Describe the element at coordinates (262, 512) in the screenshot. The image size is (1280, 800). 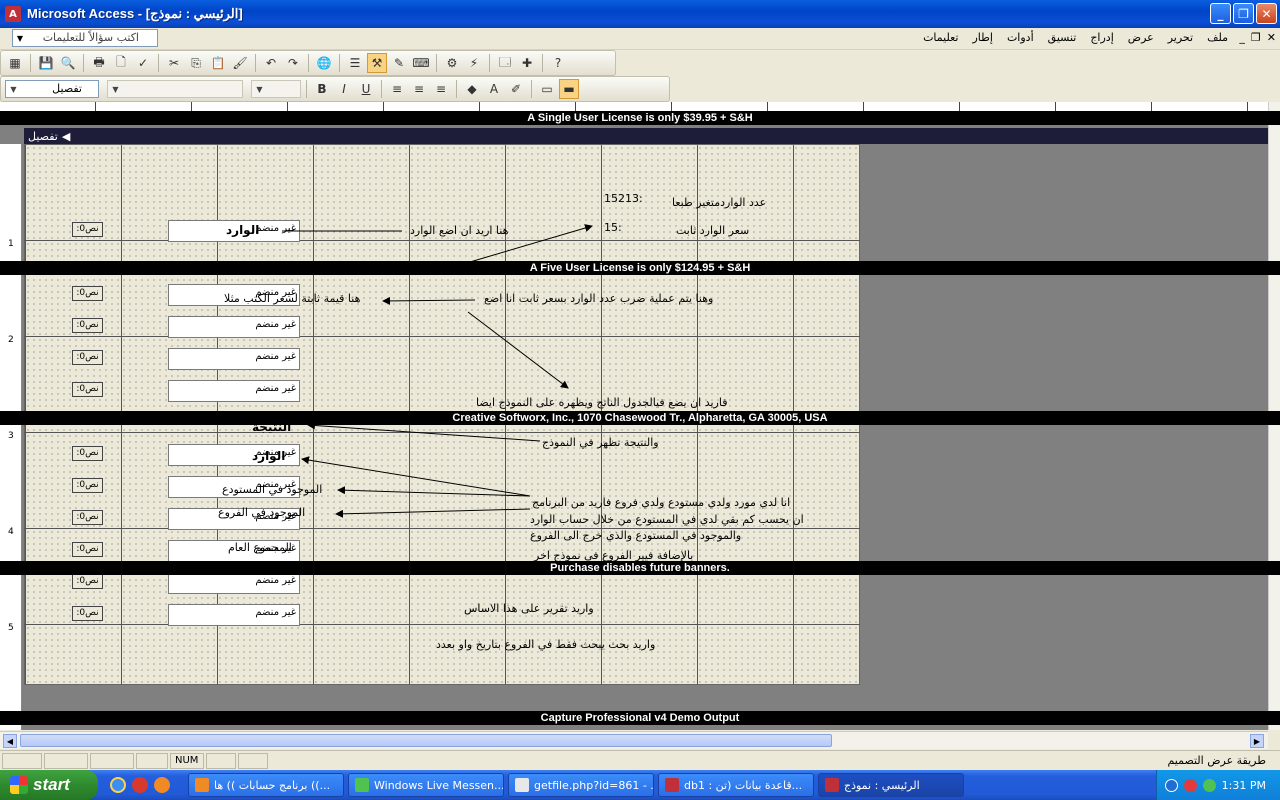
I see `note-label: الموجود في الفروع` at that location.